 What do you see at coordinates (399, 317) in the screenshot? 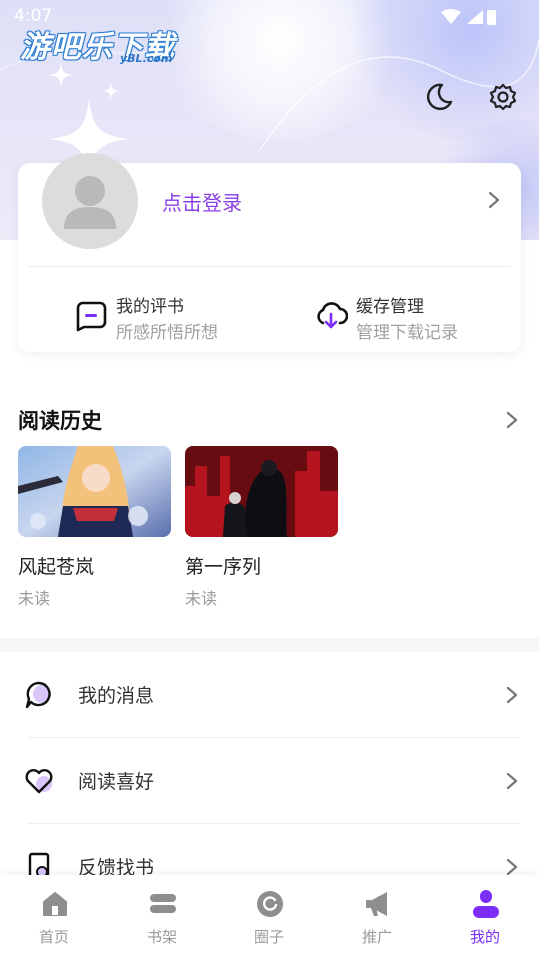
I see `cache-manage-shortcut: 缓存管理 管理下载记录` at bounding box center [399, 317].